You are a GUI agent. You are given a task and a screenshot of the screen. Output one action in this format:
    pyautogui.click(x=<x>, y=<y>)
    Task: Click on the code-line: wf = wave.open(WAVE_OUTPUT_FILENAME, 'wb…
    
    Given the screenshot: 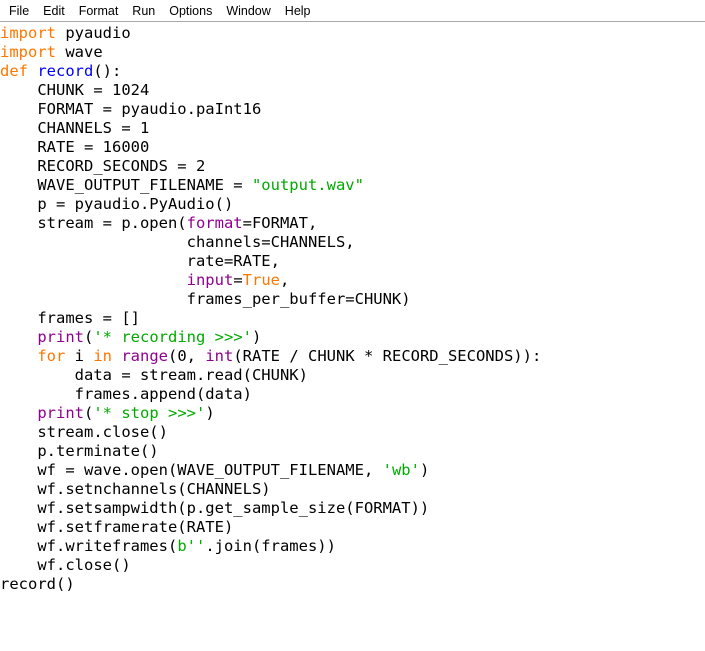 What is the action you would take?
    pyautogui.click(x=352, y=470)
    